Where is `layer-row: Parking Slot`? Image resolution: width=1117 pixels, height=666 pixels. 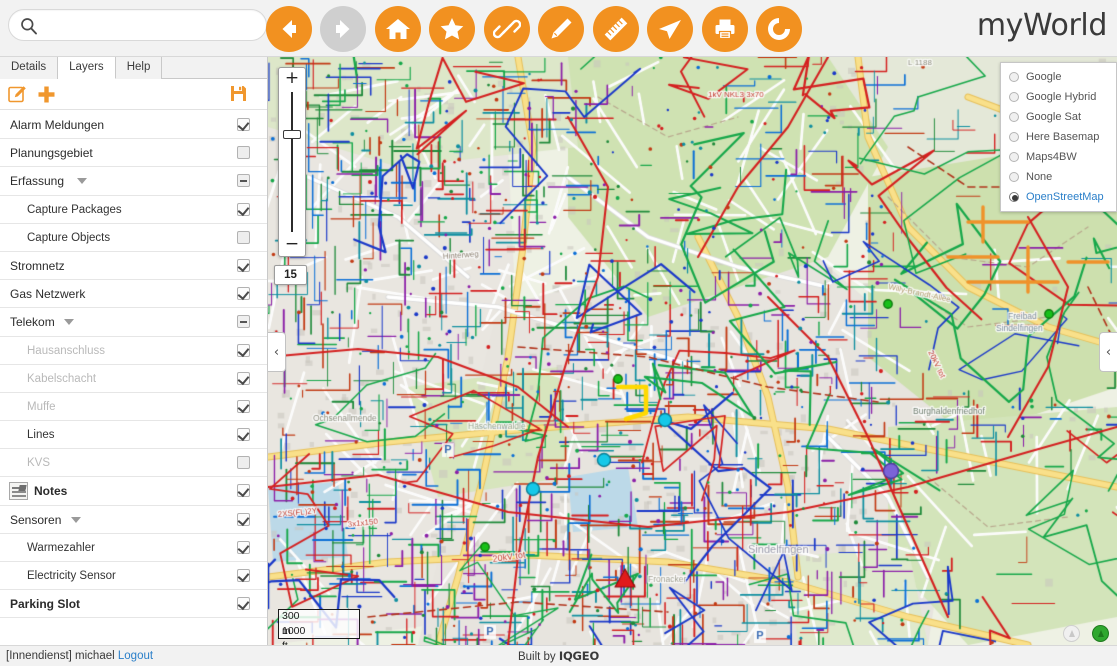 layer-row: Parking Slot is located at coordinates (133, 604).